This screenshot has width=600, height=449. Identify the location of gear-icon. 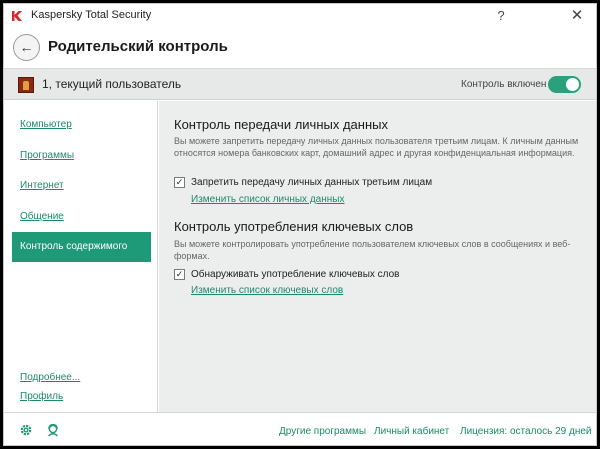
(26, 430).